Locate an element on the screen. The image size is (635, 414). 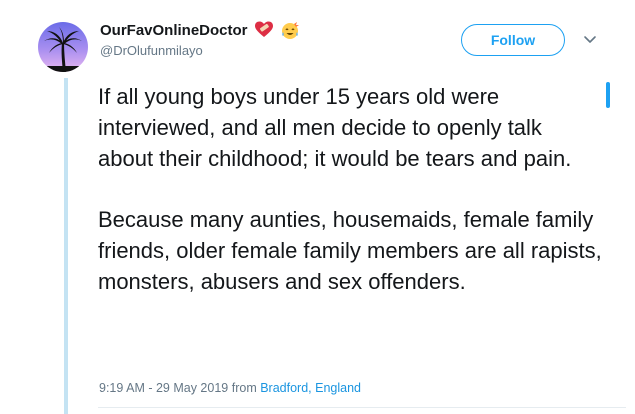
avatar is located at coordinates (63, 47).